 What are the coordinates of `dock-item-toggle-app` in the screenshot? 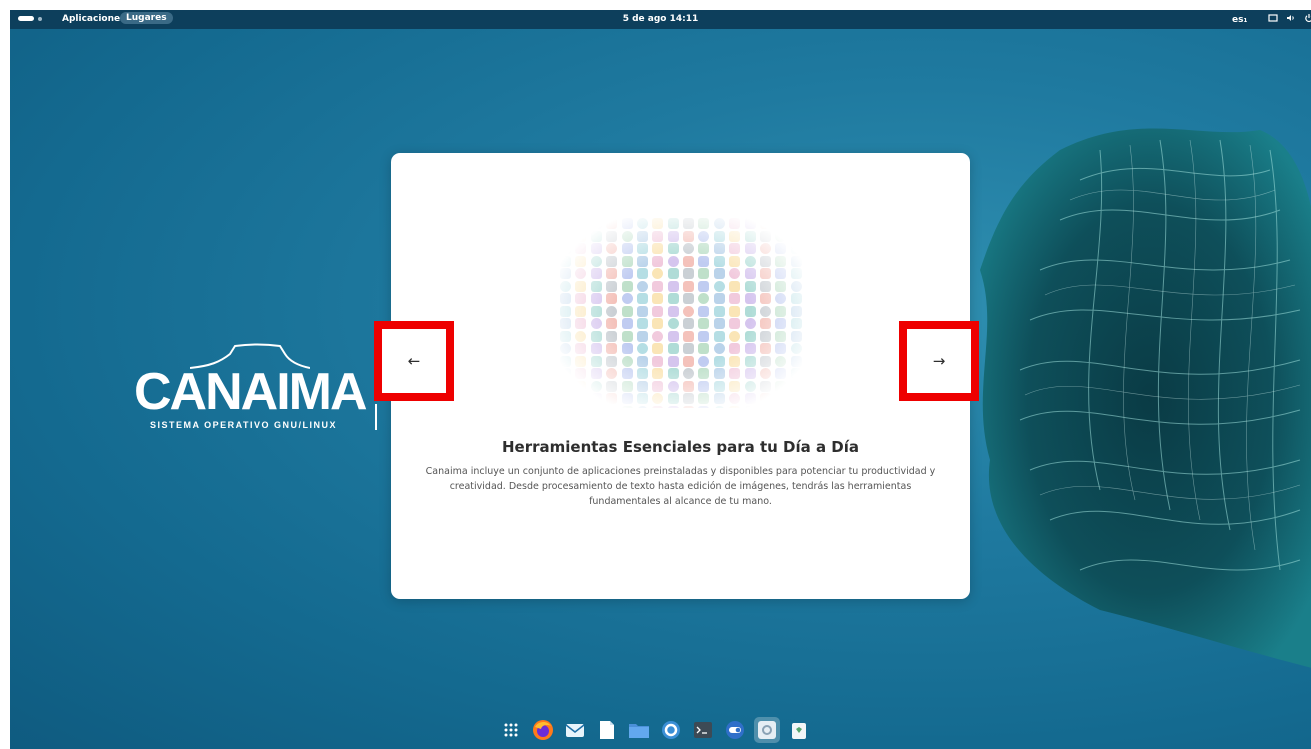 It's located at (735, 730).